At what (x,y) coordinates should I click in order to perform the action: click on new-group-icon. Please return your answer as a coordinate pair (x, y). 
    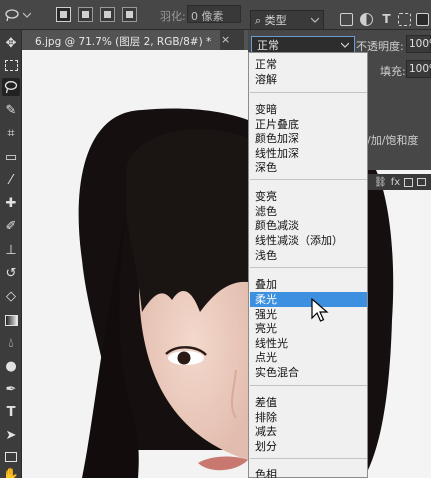
    Looking at the image, I should click on (422, 182).